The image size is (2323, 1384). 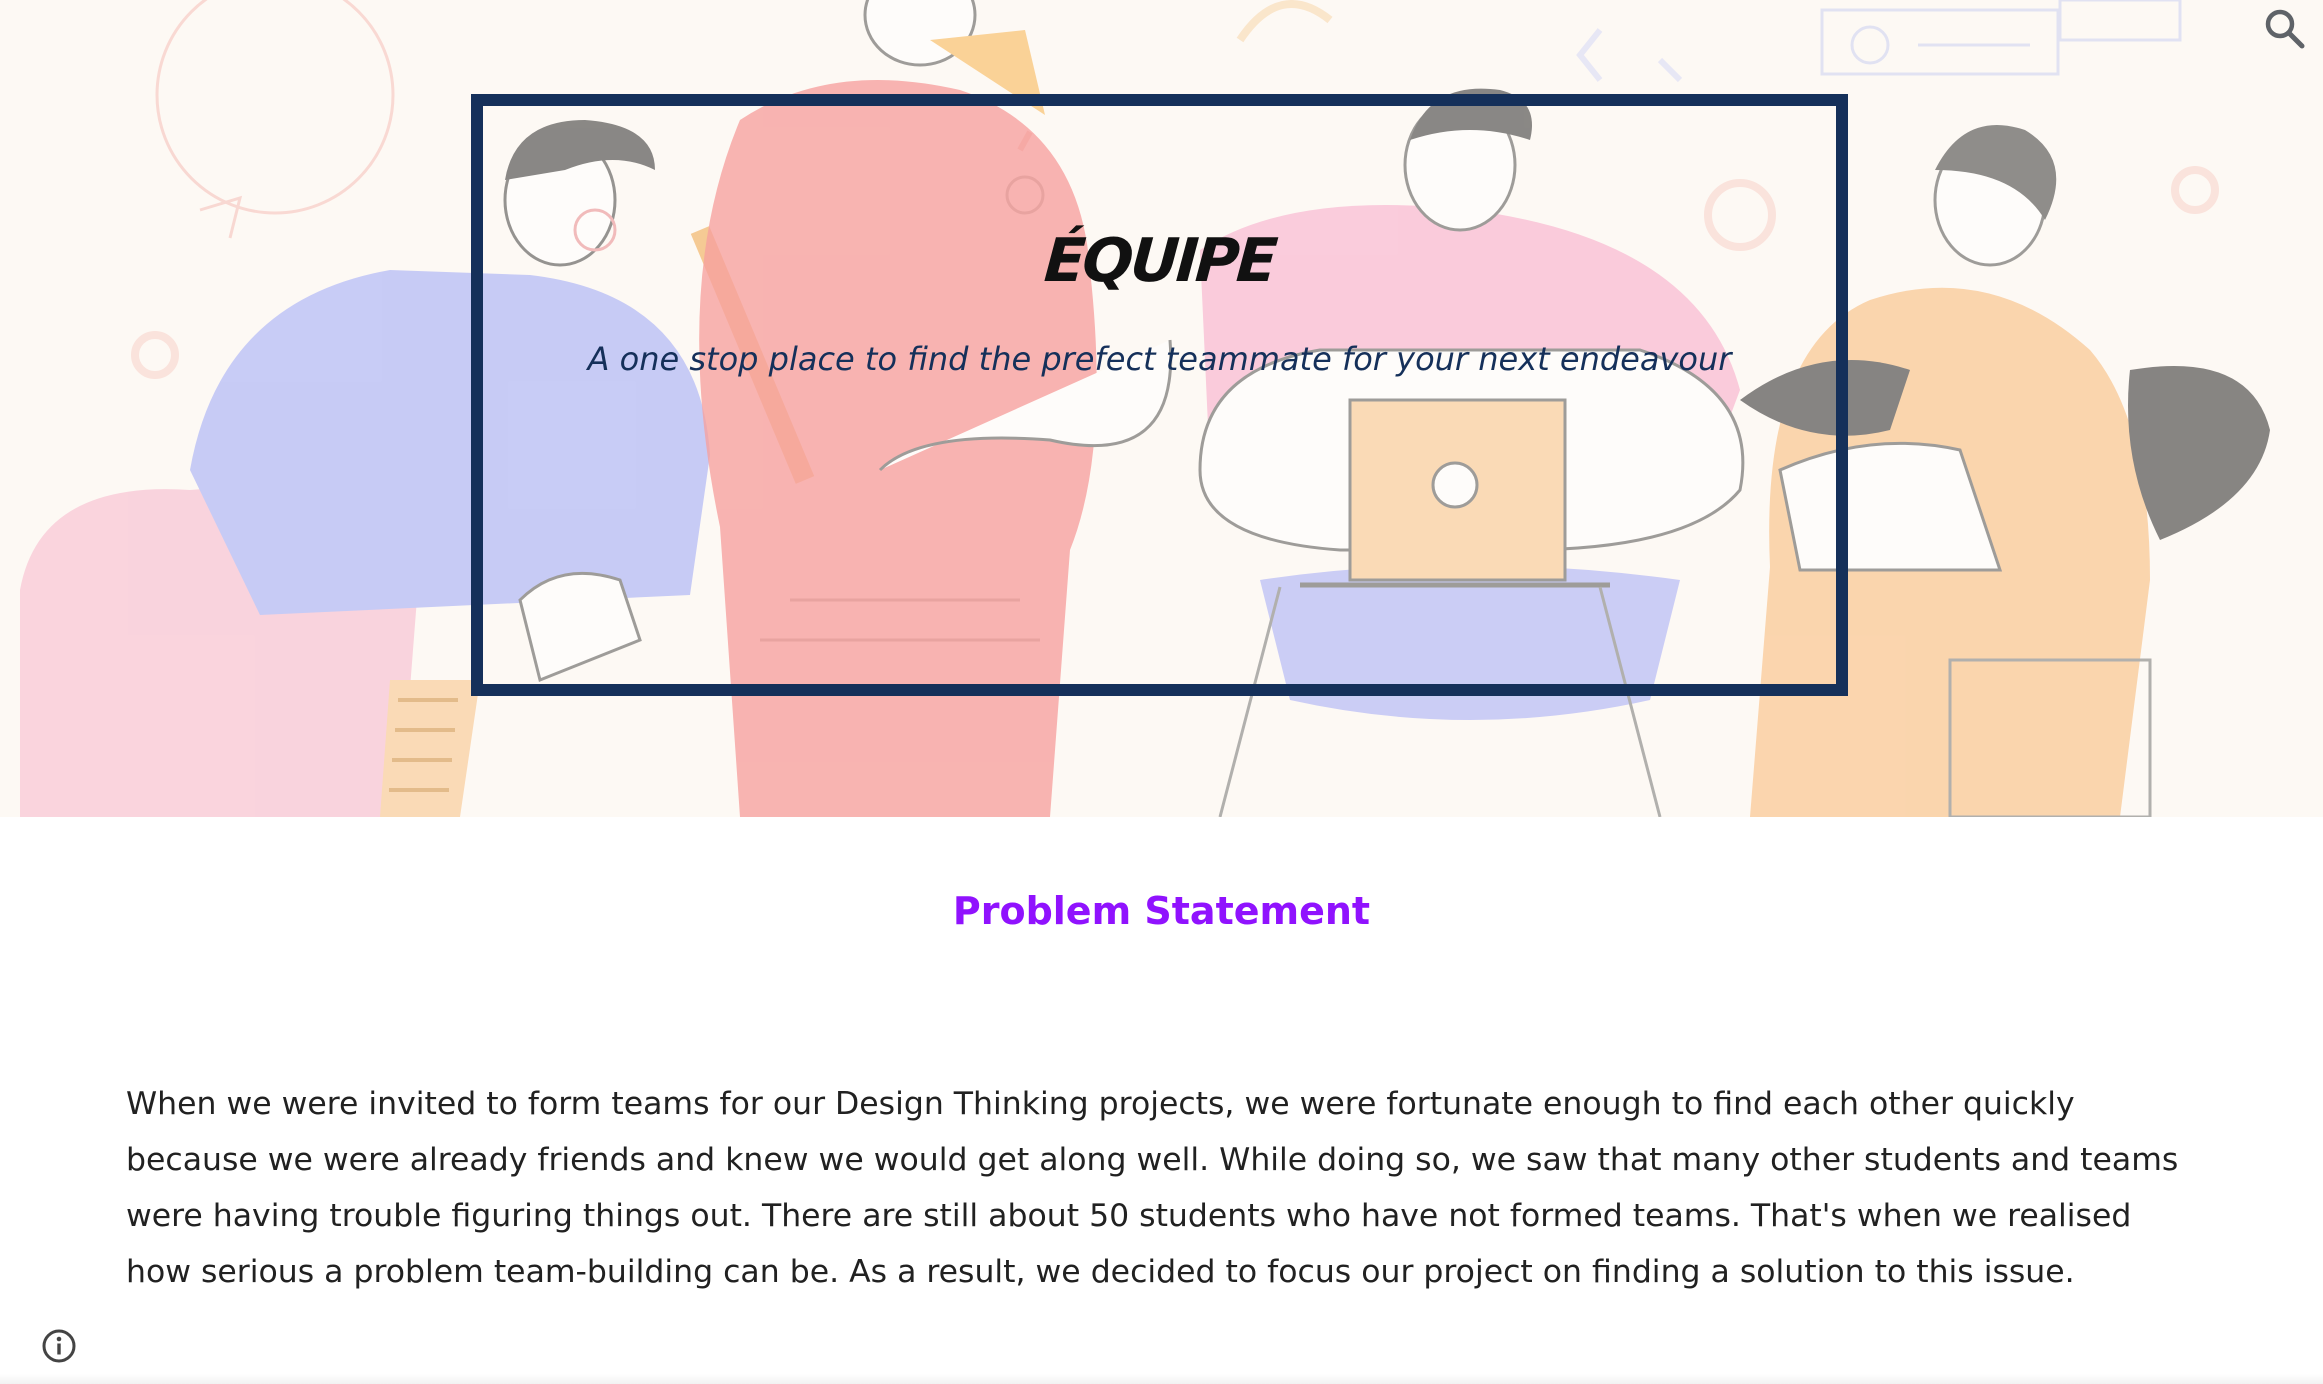 I want to click on search-button, so click(x=2282, y=28).